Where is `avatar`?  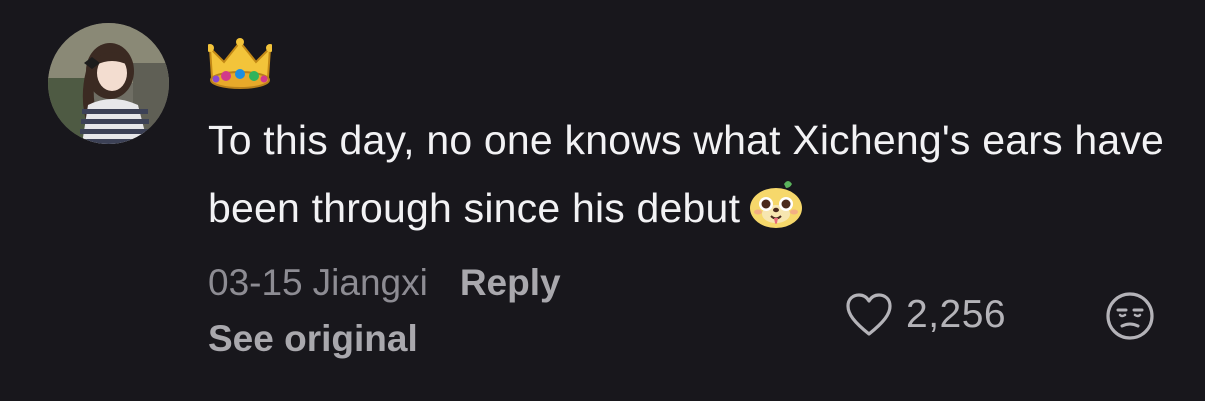 avatar is located at coordinates (108, 83).